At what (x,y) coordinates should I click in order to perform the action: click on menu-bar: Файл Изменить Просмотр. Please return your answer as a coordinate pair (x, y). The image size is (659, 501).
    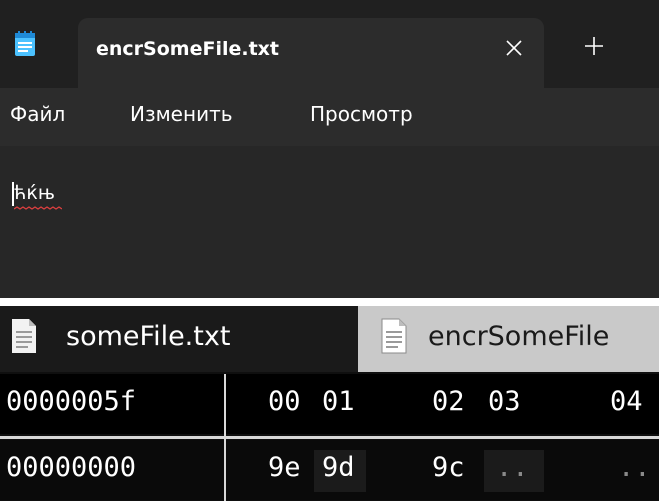
    Looking at the image, I should click on (329, 117).